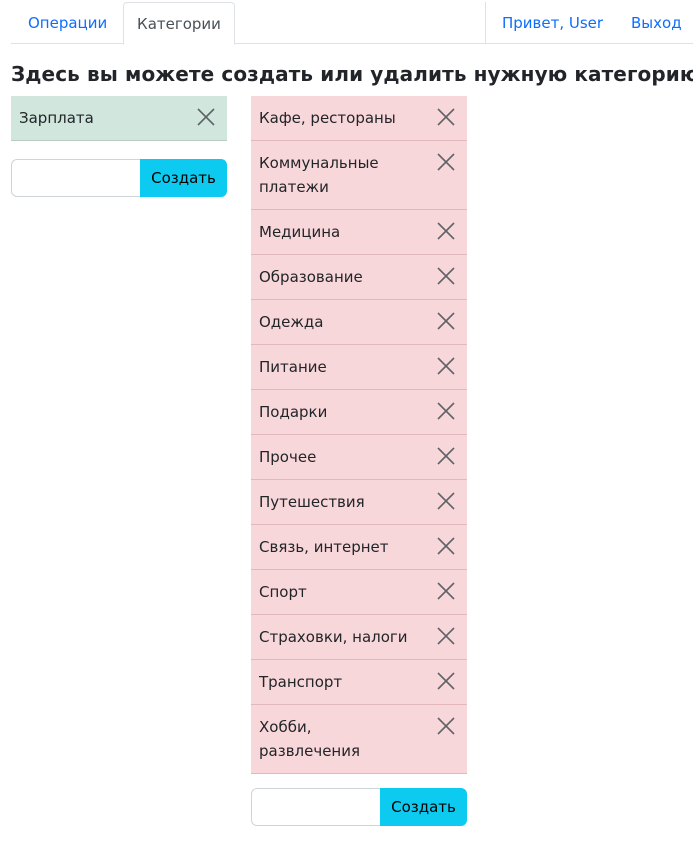 Image resolution: width=693 pixels, height=848 pixels. Describe the element at coordinates (319, 175) in the screenshot. I see `category-label: Коммунальные платежи` at that location.